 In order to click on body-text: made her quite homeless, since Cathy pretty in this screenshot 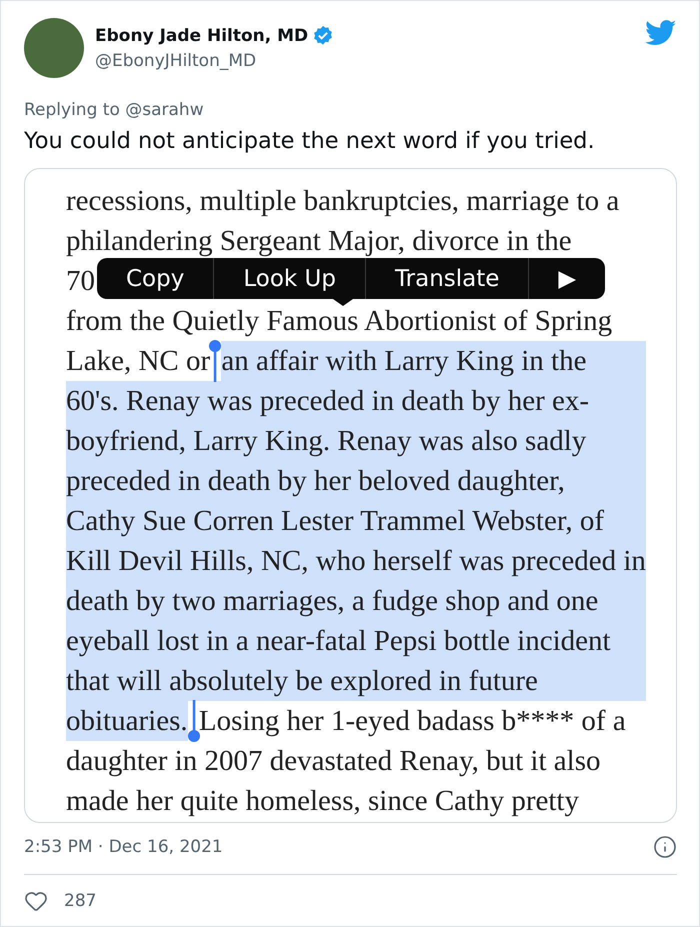, I will do `click(322, 801)`.